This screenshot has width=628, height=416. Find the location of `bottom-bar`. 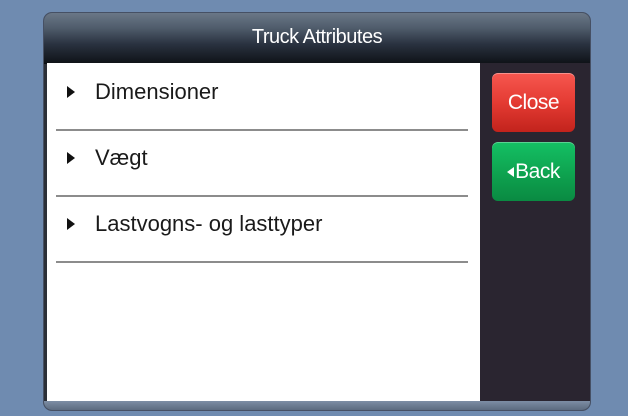

bottom-bar is located at coordinates (317, 405).